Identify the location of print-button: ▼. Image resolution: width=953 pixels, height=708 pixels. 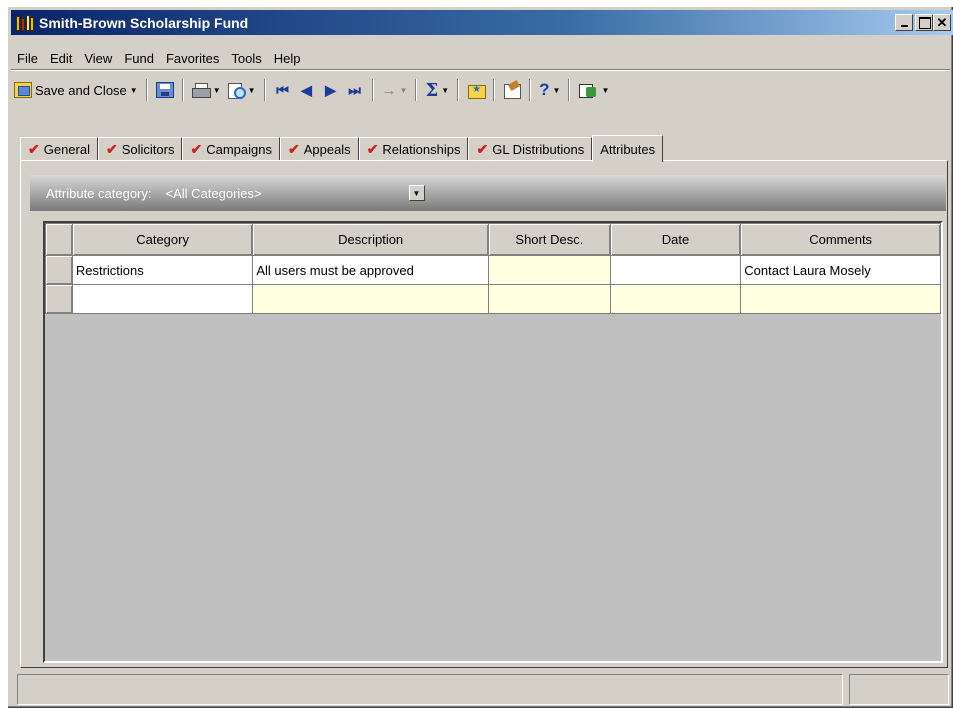
(206, 90).